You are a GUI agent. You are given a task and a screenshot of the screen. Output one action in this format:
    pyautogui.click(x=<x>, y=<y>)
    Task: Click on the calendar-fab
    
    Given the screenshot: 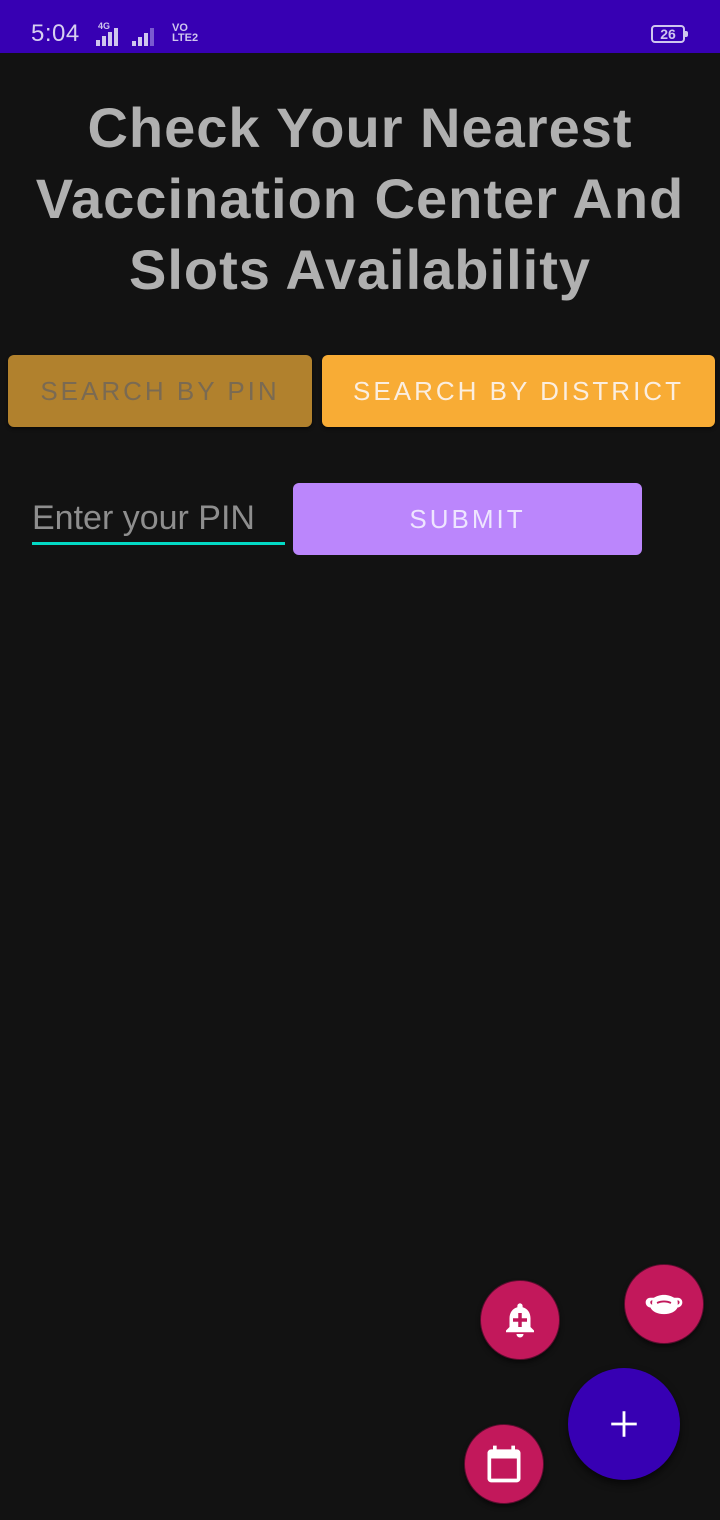 What is the action you would take?
    pyautogui.click(x=504, y=1464)
    